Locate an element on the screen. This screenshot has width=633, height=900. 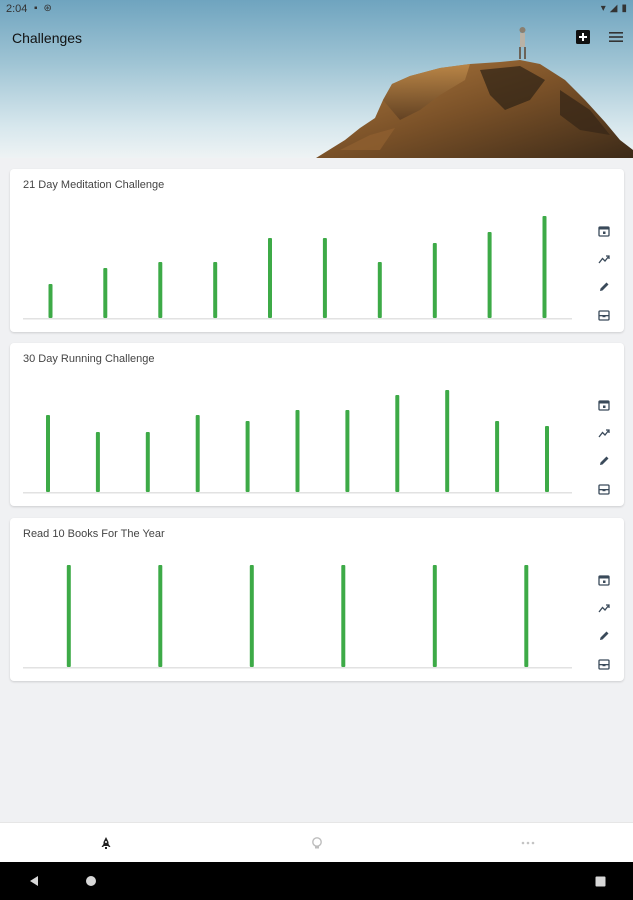
recents-icon is located at coordinates (600, 881).